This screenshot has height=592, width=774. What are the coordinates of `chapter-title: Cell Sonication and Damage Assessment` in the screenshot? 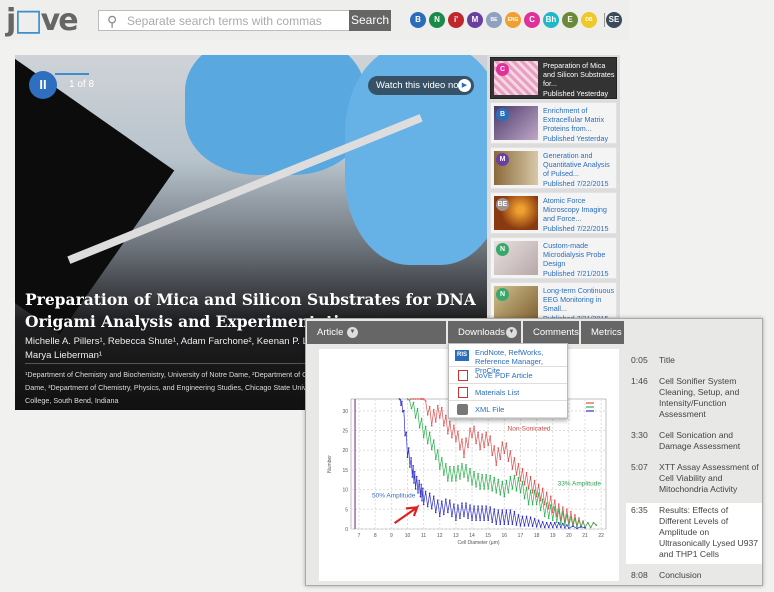 It's located at (700, 440).